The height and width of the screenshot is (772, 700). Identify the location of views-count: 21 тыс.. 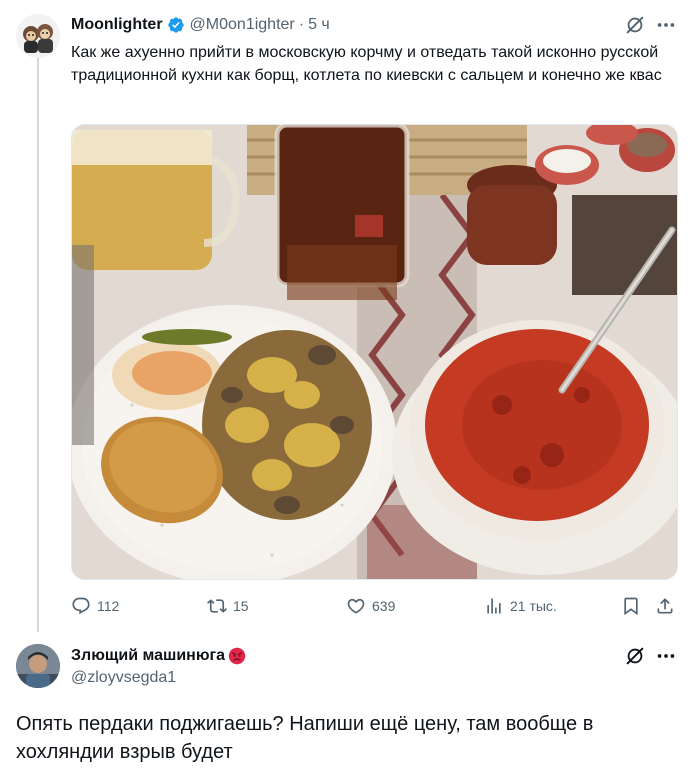
(533, 606).